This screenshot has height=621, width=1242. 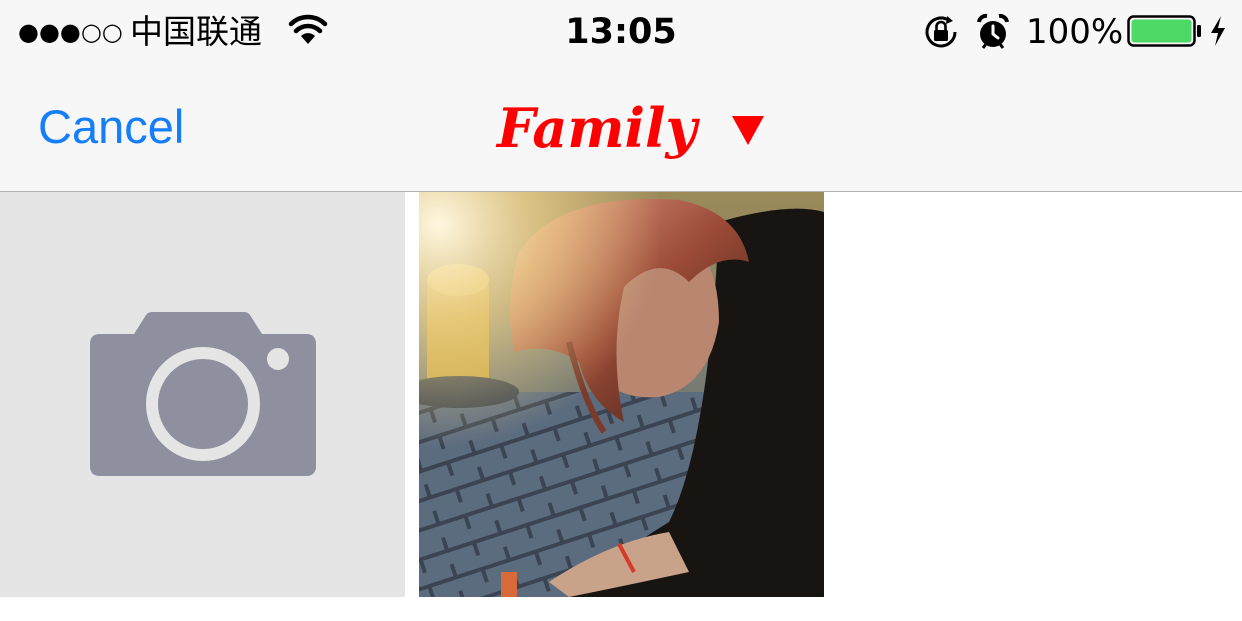 I want to click on rotation-lock-icon, so click(x=941, y=32).